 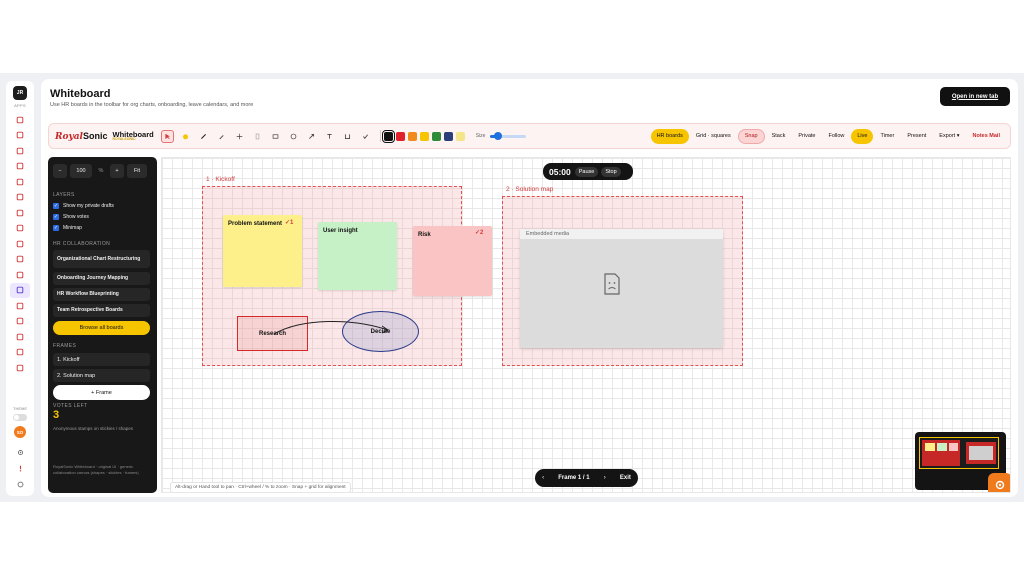 I want to click on browse-boards-button: Browse all boards, so click(x=101, y=328).